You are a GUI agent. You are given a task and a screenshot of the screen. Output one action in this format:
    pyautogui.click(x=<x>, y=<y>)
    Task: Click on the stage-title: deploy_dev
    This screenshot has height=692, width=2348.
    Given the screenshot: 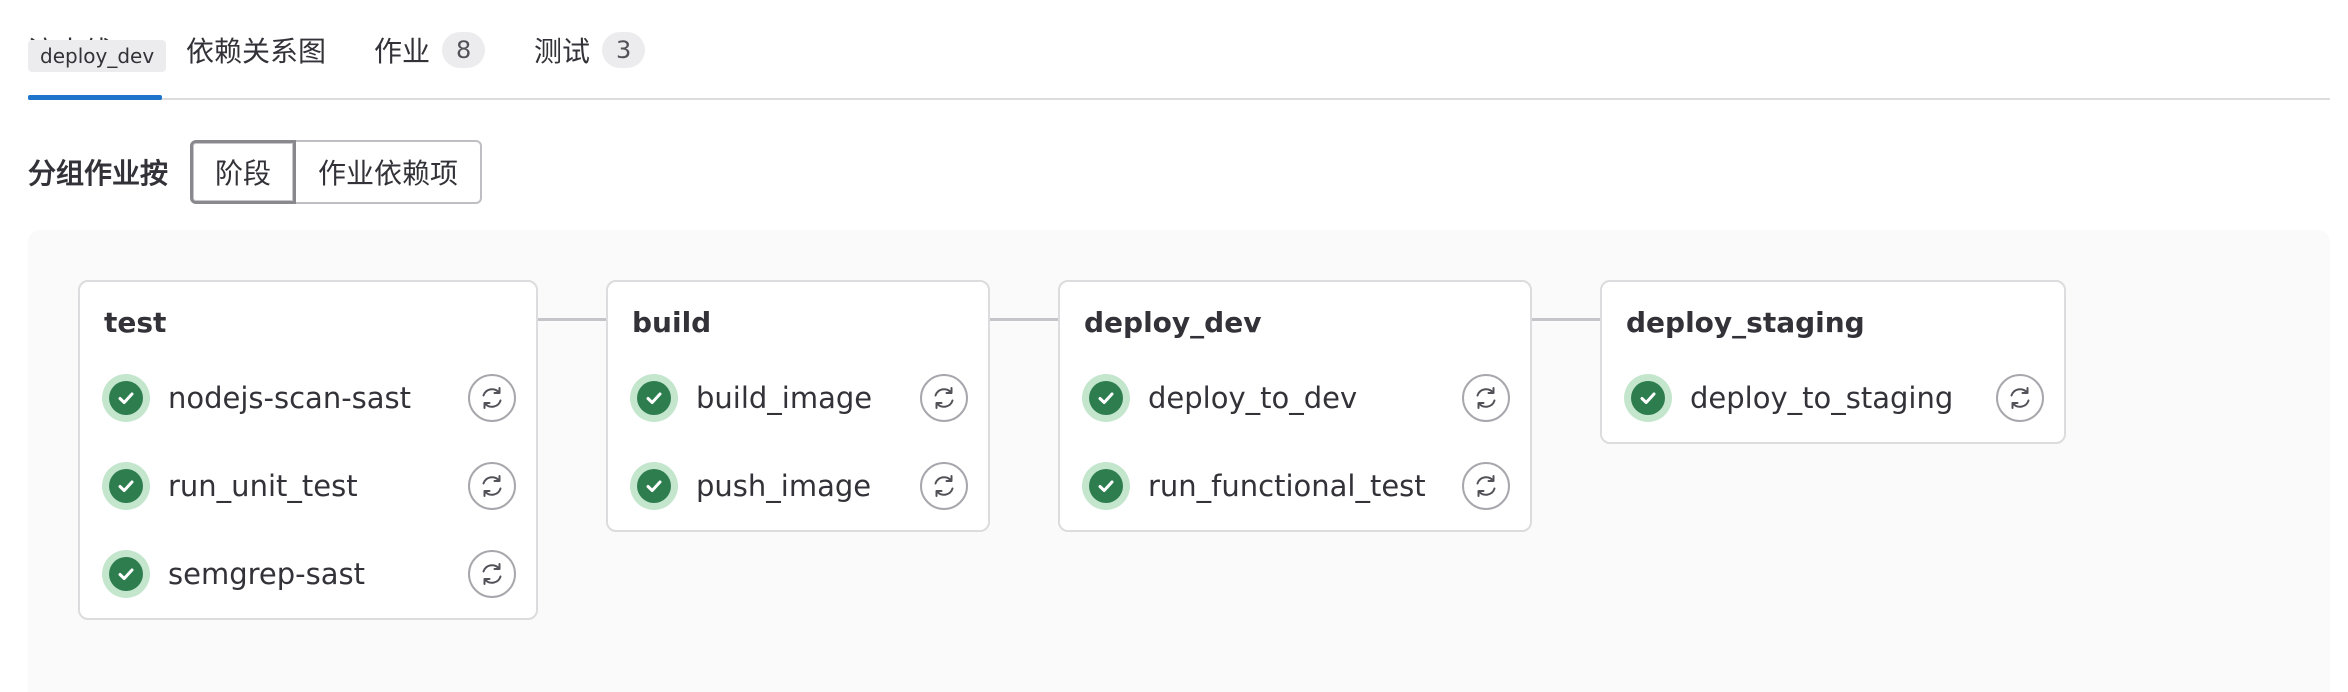 What is the action you would take?
    pyautogui.click(x=1173, y=322)
    